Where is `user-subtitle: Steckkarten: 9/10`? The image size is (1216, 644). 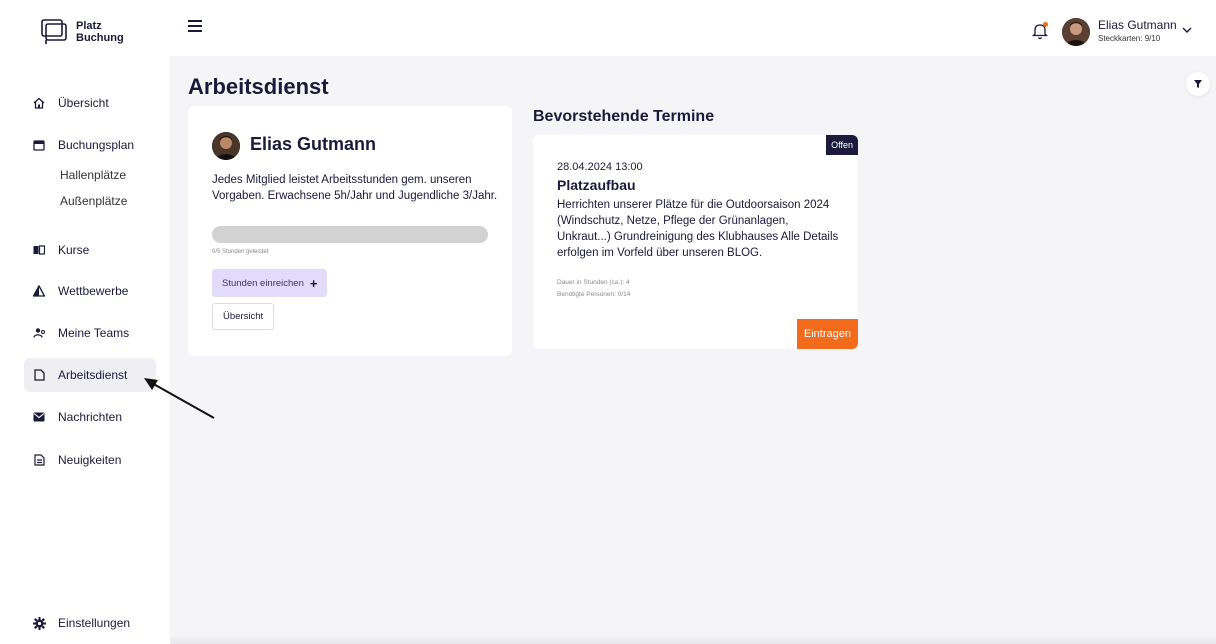 user-subtitle: Steckkarten: 9/10 is located at coordinates (1129, 38).